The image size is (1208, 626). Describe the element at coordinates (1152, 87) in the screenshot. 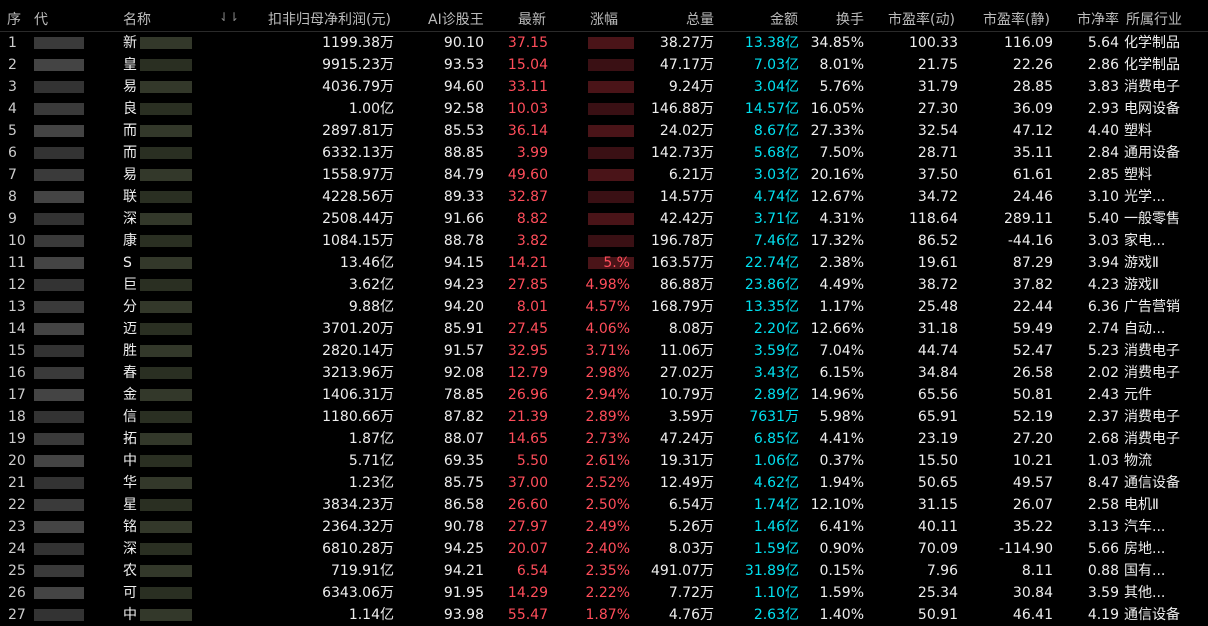

I see `cell-industry: 消费电子` at that location.